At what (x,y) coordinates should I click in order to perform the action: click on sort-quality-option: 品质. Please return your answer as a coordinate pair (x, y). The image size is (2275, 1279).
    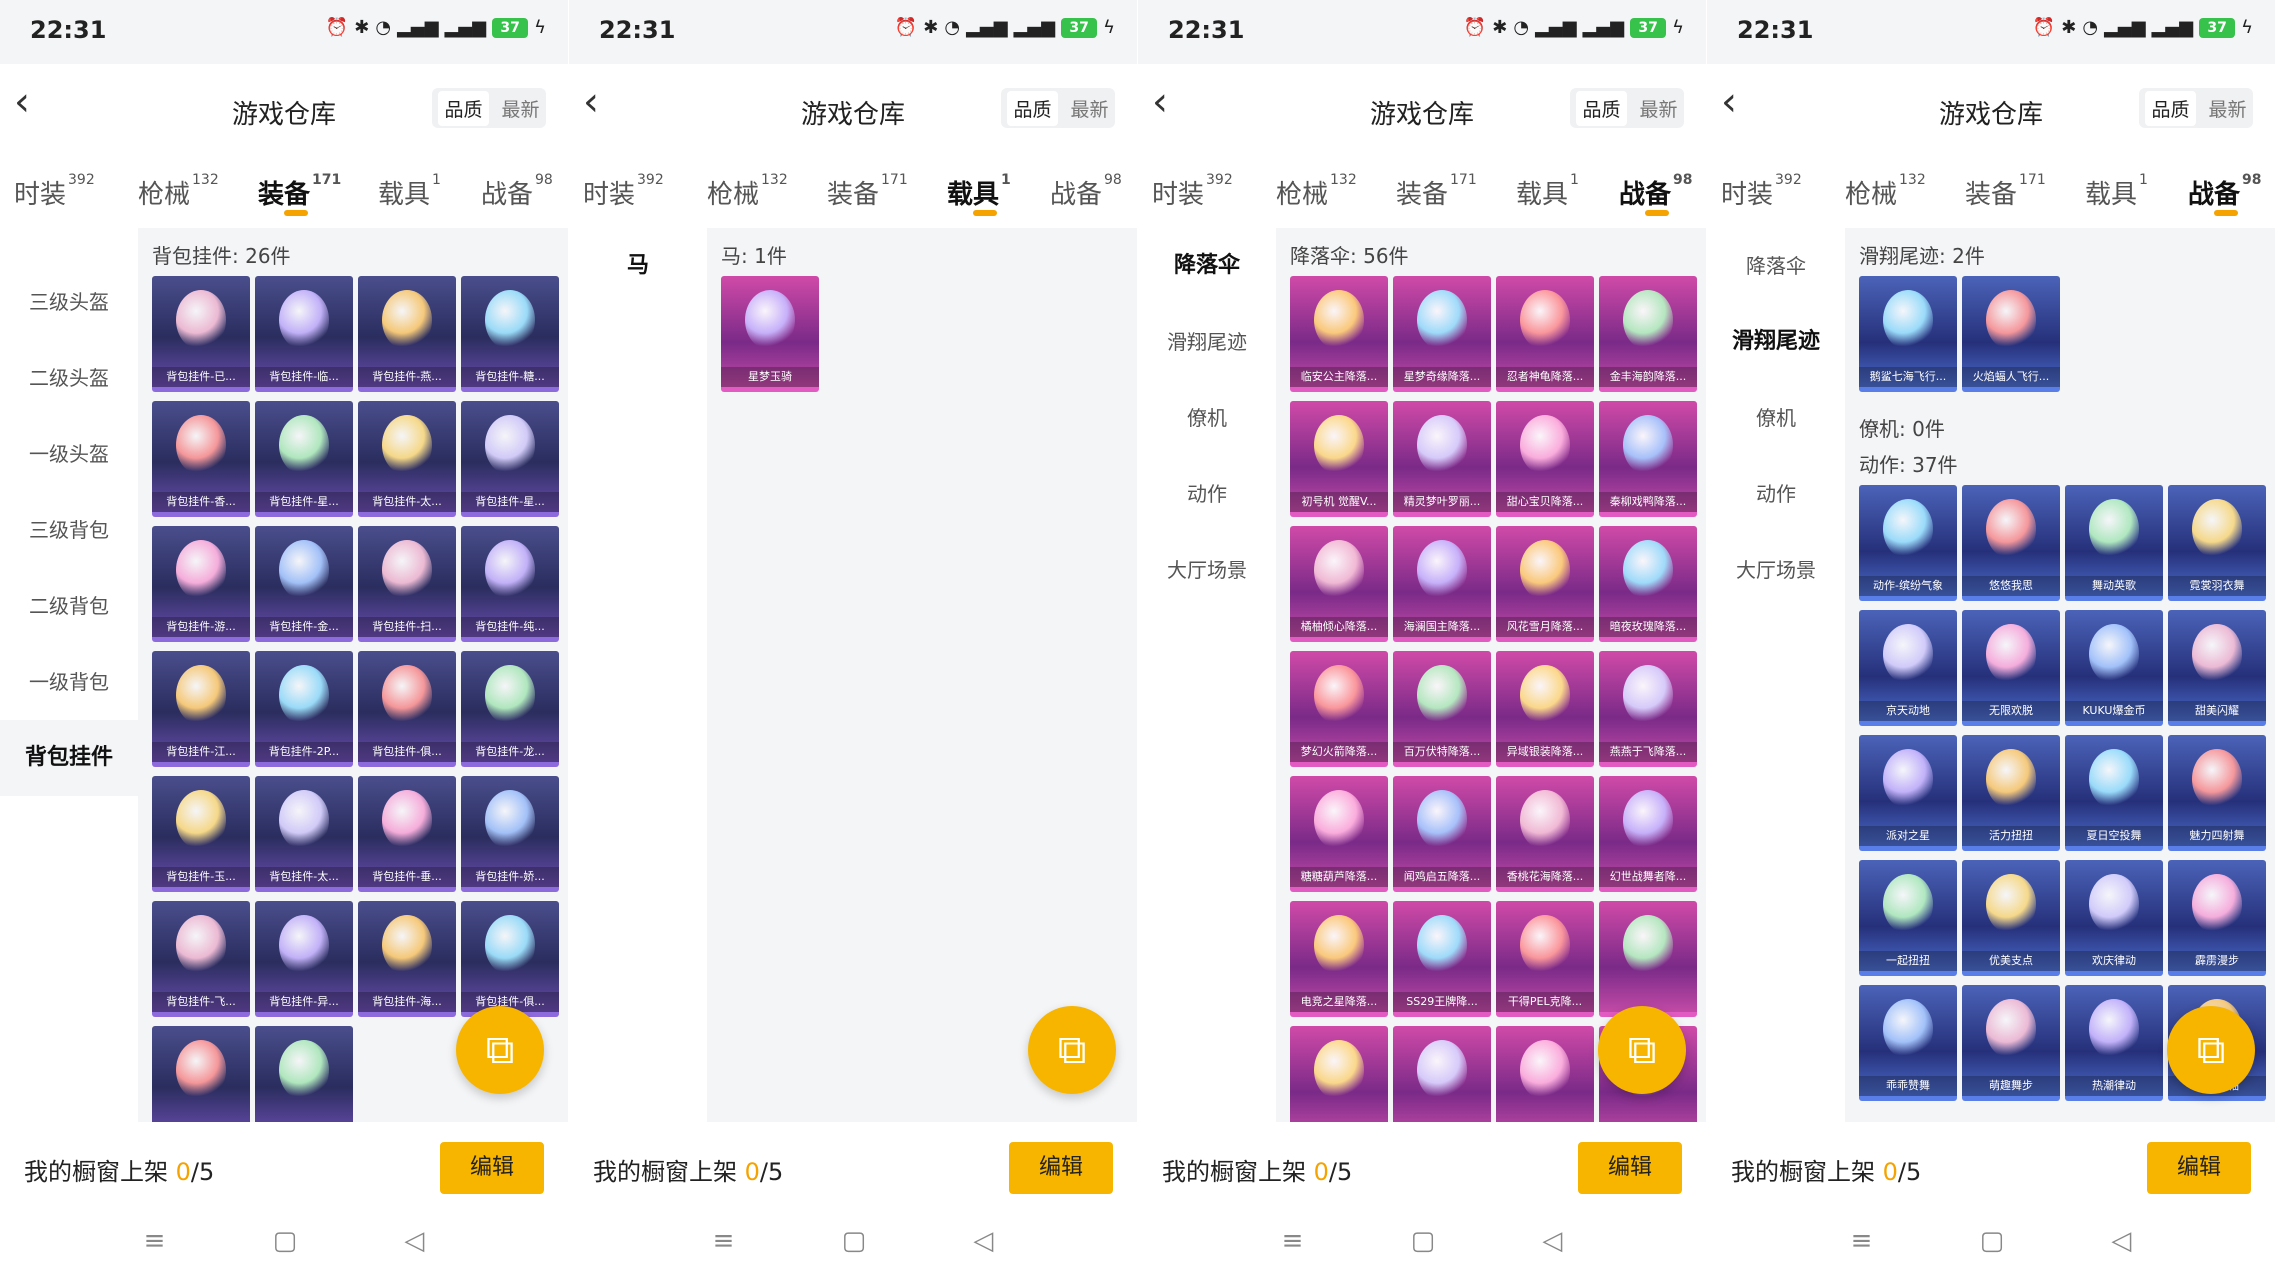
    Looking at the image, I should click on (463, 108).